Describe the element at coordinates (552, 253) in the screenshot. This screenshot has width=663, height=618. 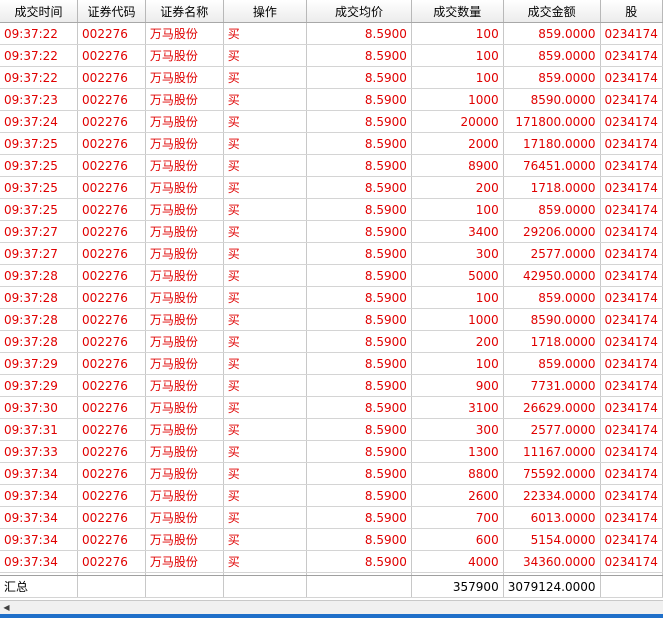
I see `cell-amount: 2577.0000` at that location.